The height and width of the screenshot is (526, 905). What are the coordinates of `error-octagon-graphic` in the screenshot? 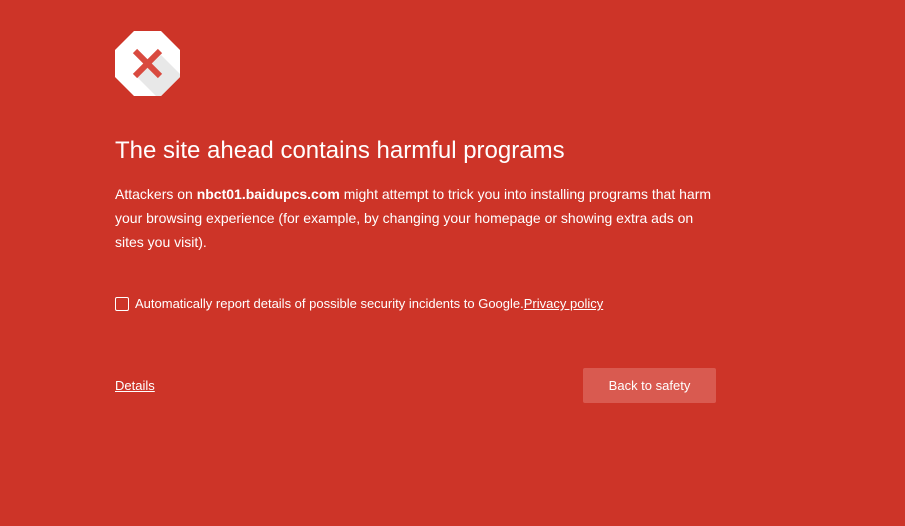 It's located at (147, 63).